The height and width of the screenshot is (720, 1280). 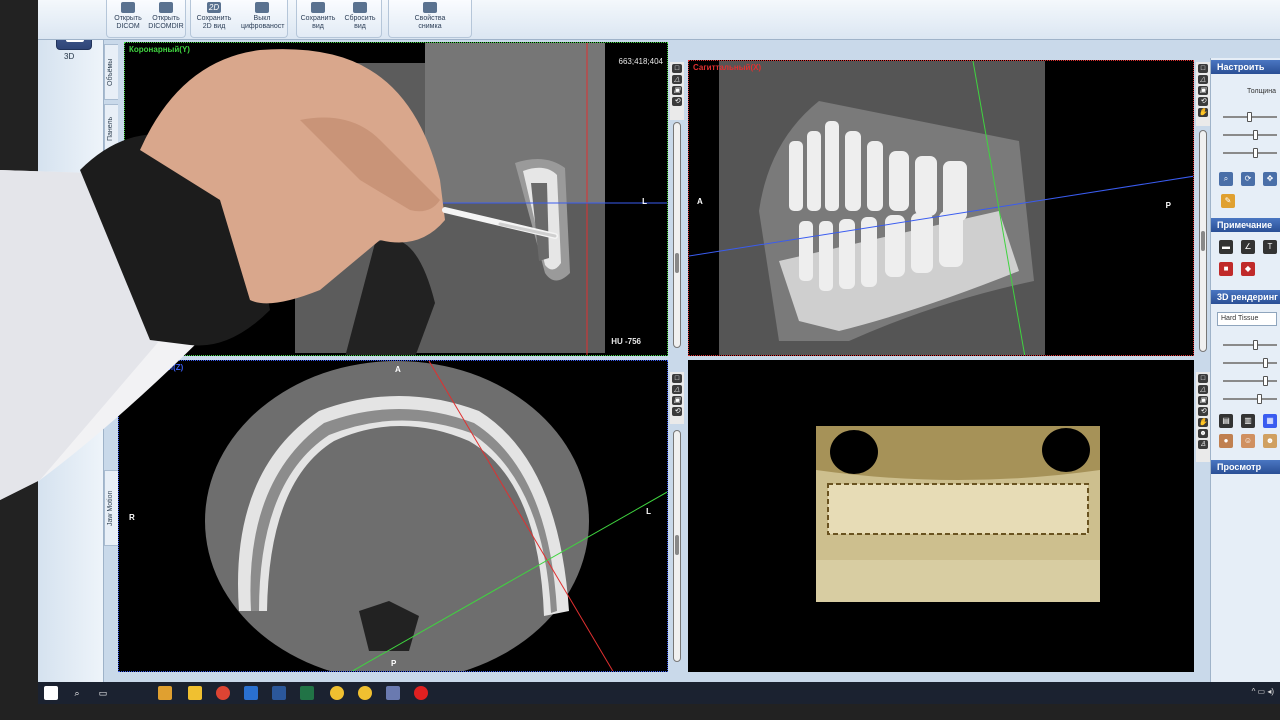 I want to click on shape-tool-icon: ■, so click(x=1226, y=269).